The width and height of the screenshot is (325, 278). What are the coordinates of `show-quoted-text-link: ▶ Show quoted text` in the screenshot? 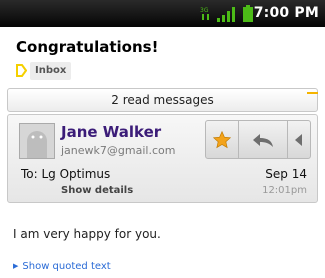 It's located at (62, 266).